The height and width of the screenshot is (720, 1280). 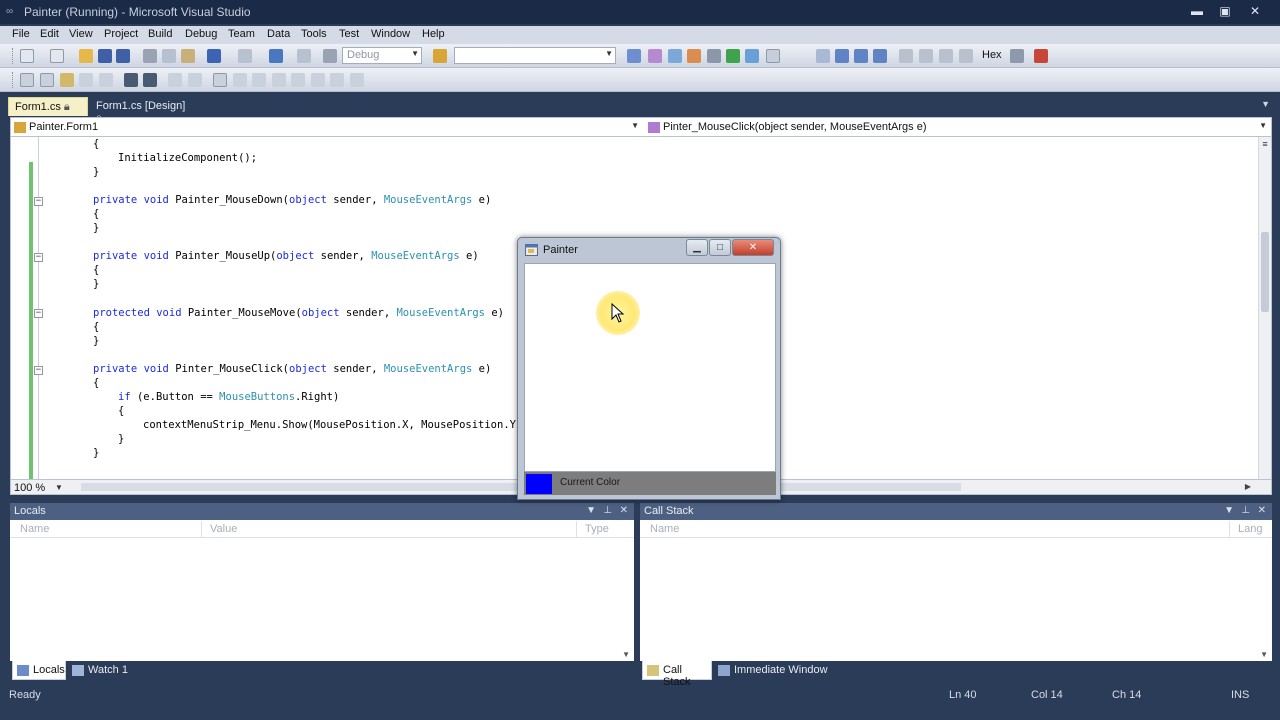 I want to click on paste-icon, so click(x=188, y=56).